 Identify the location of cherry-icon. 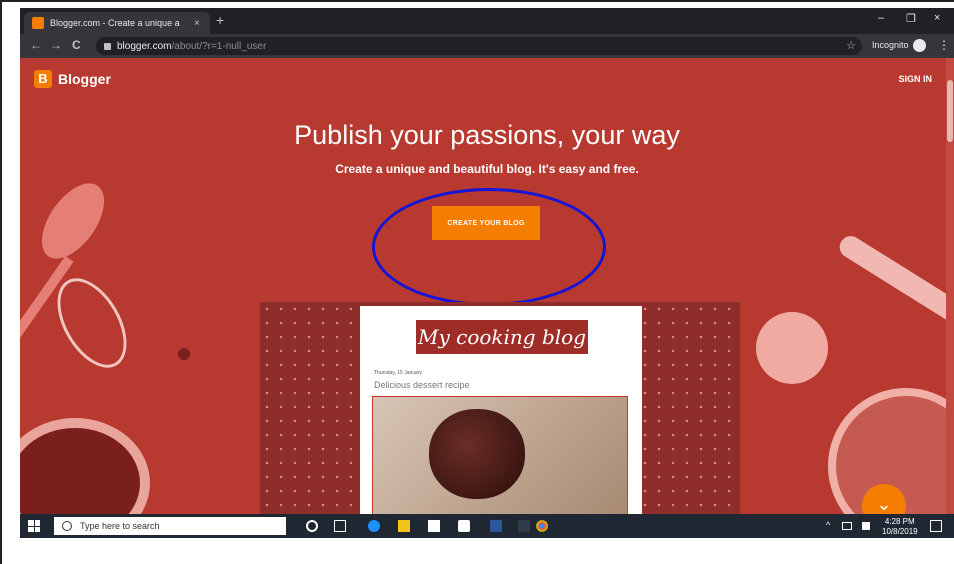
(184, 354).